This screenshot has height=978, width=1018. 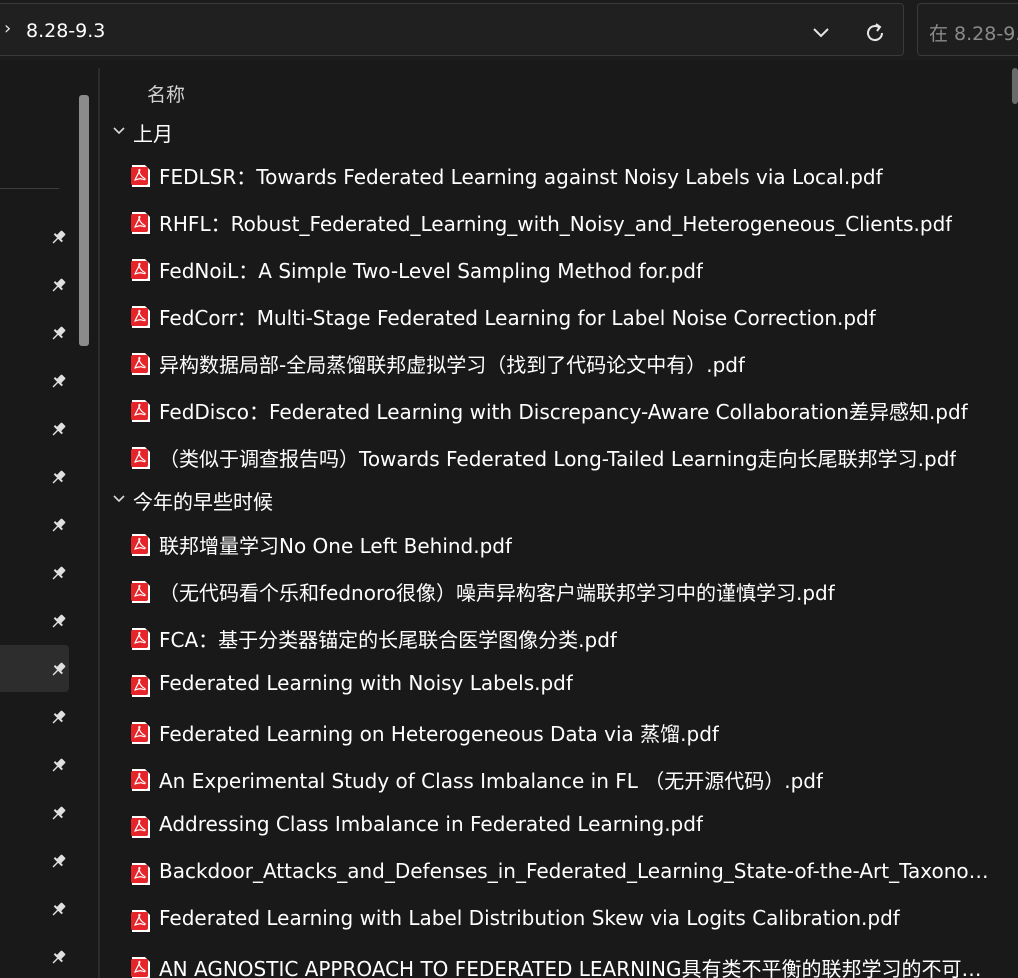 I want to click on group-label: 上月, so click(x=153, y=134).